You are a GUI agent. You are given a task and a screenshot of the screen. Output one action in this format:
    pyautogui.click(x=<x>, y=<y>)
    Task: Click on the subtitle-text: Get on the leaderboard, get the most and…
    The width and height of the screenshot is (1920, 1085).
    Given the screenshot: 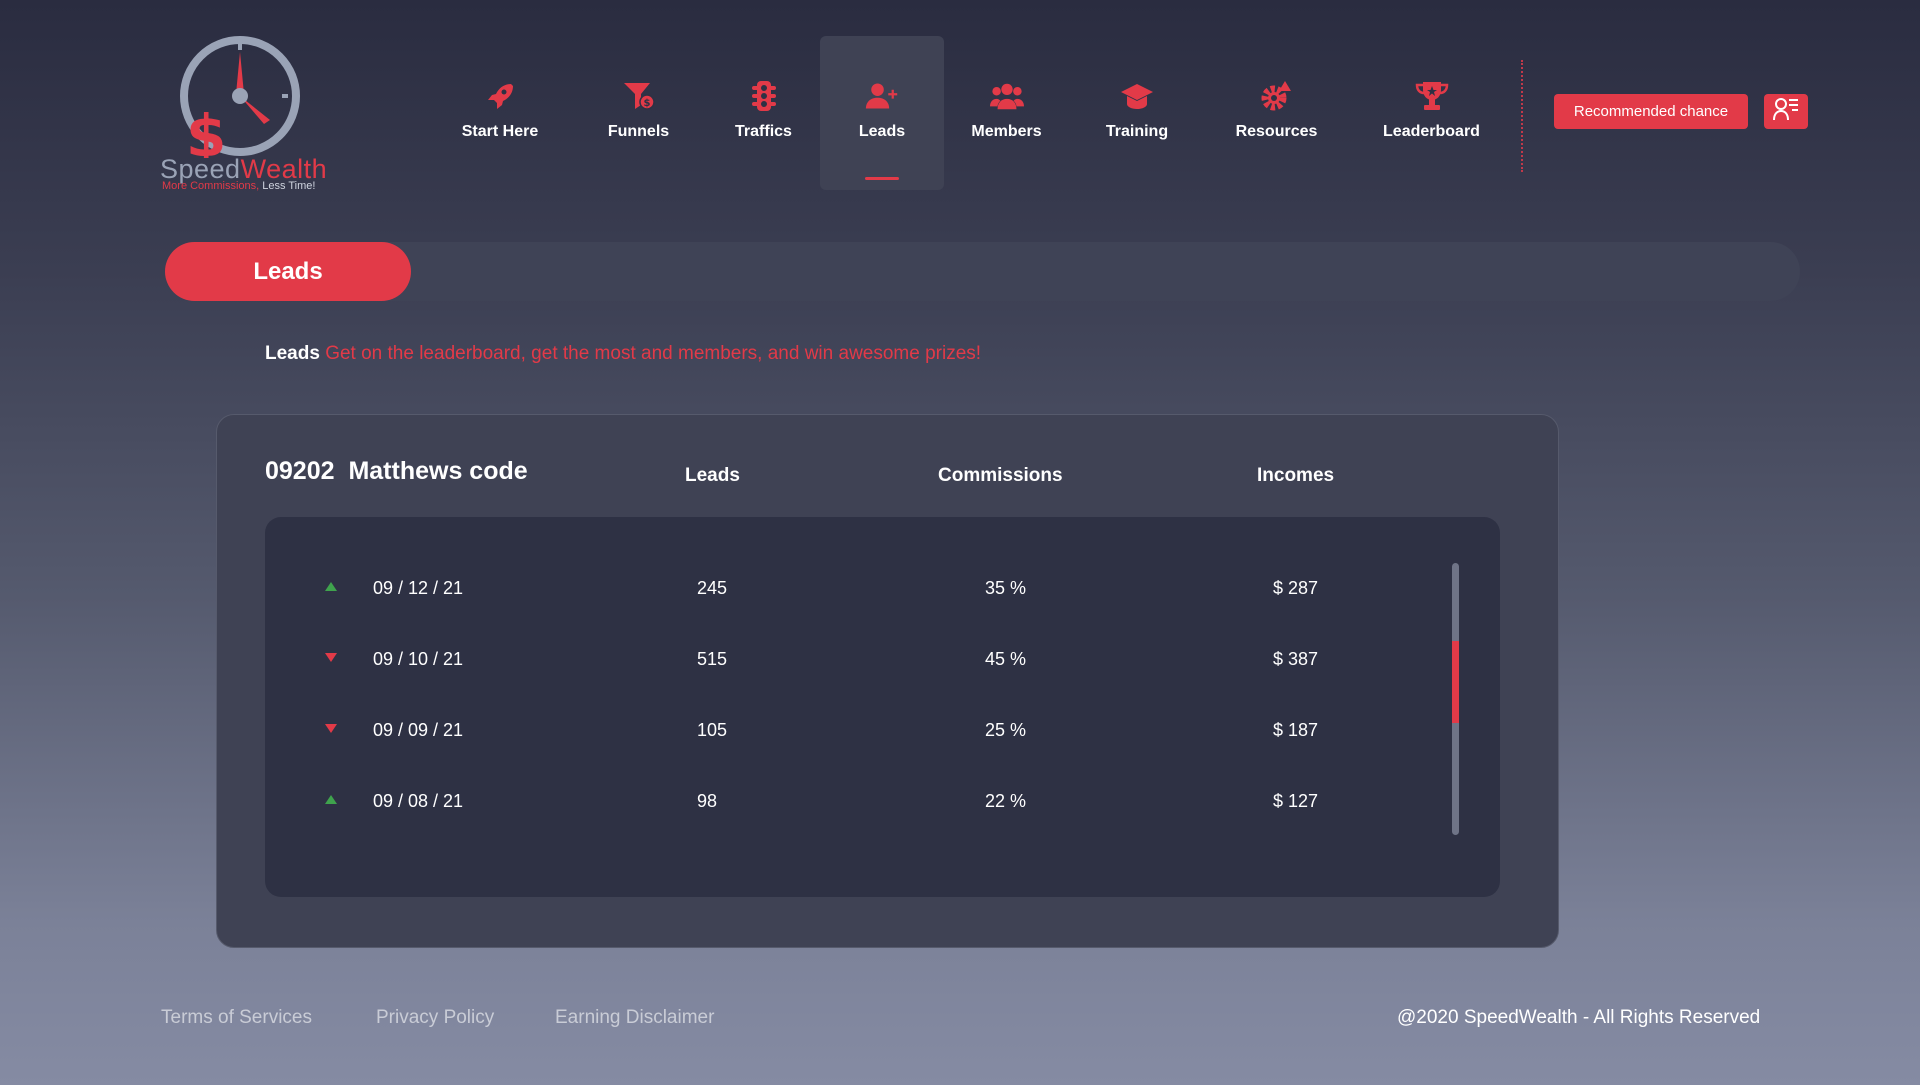 What is the action you would take?
    pyautogui.click(x=653, y=353)
    